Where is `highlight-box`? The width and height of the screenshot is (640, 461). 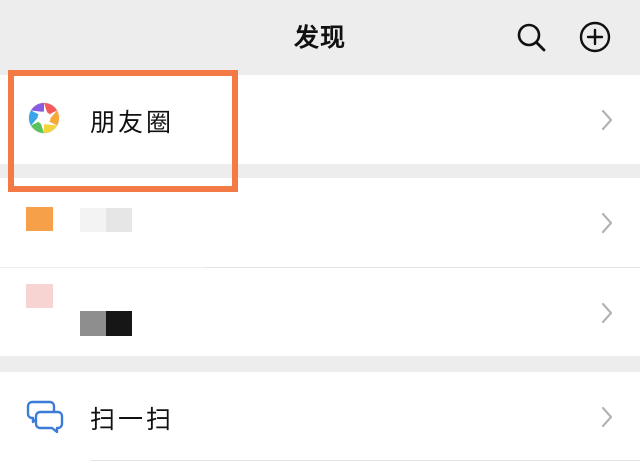
highlight-box is located at coordinates (123, 131).